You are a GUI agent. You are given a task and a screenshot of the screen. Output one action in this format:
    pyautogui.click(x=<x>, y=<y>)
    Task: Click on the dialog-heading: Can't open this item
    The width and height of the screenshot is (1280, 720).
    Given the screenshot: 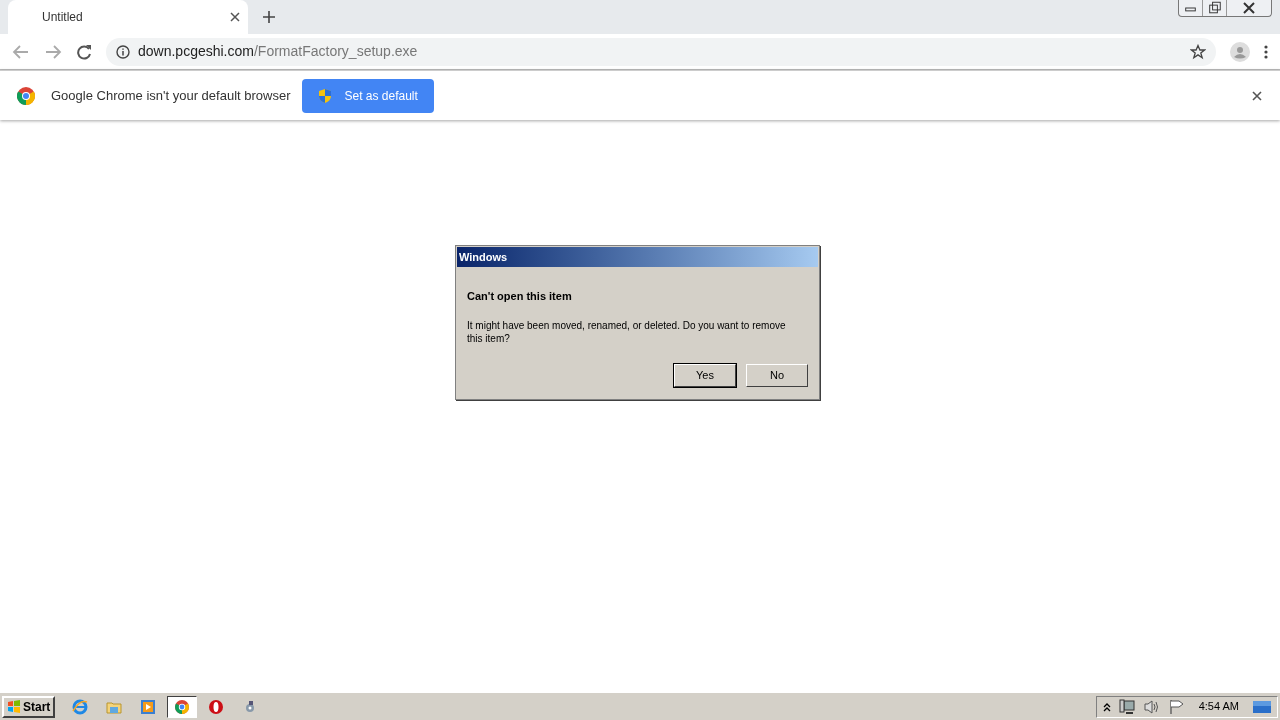 What is the action you would take?
    pyautogui.click(x=520, y=296)
    